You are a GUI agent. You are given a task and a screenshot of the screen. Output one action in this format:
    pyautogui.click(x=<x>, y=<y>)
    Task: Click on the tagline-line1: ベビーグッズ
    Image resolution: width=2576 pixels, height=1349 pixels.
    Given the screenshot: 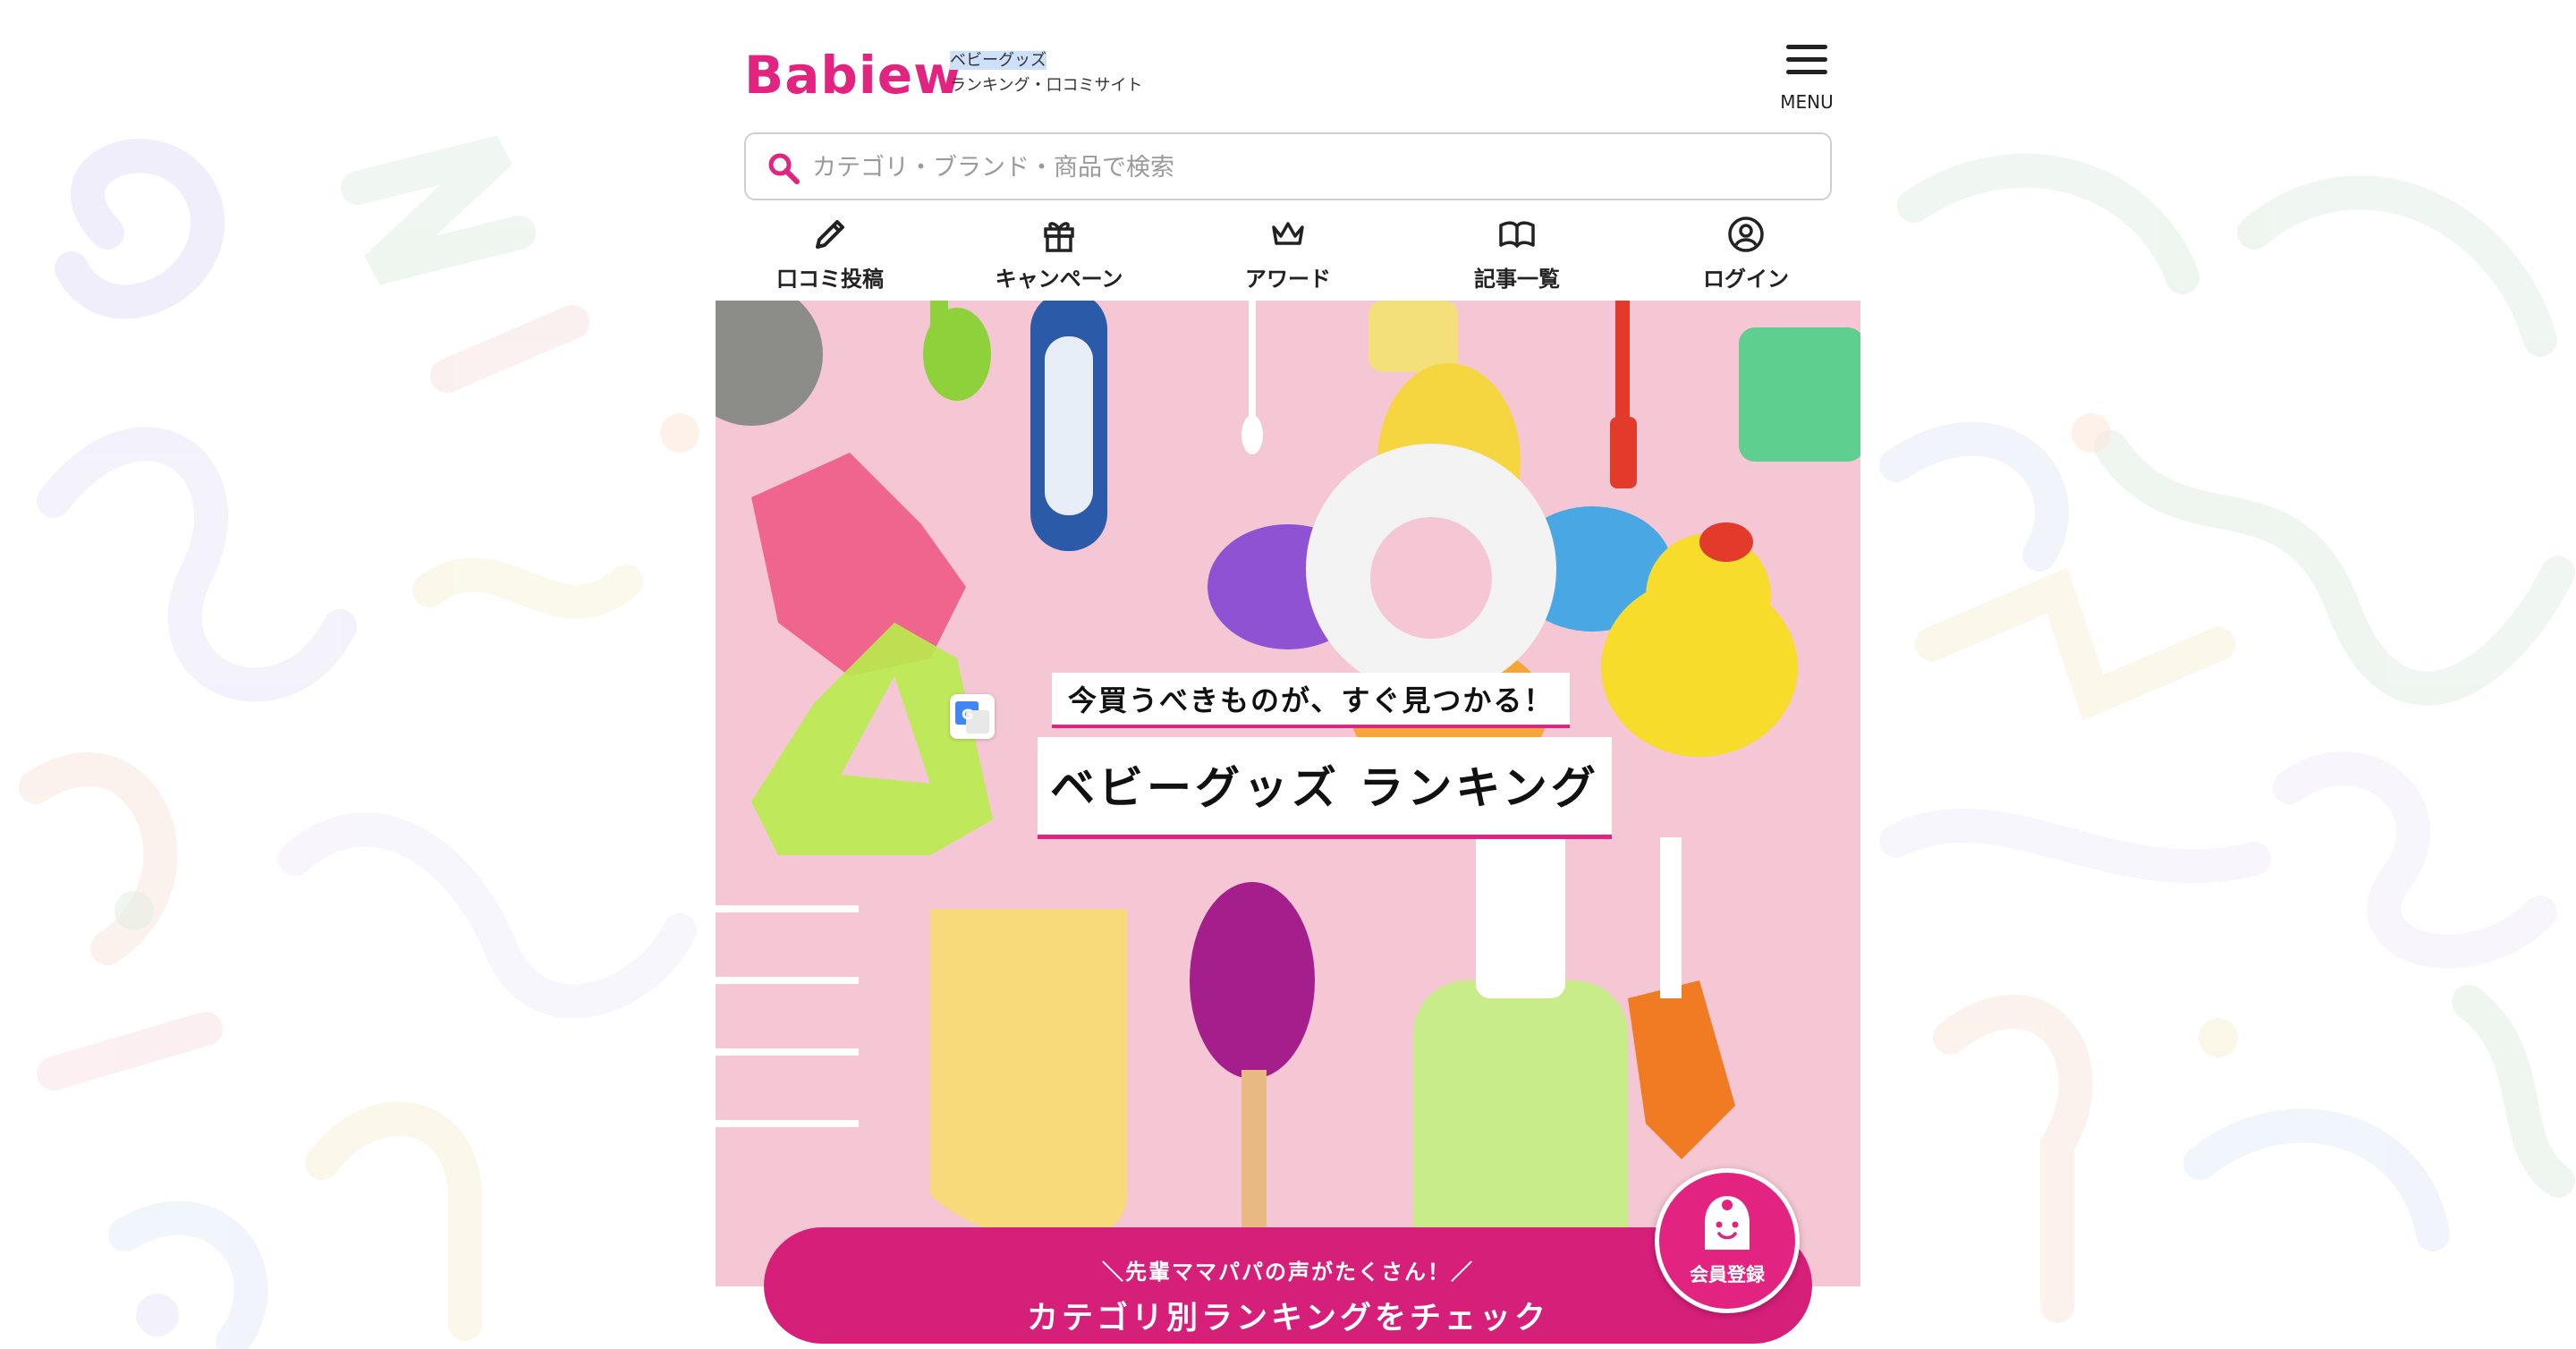 What is the action you would take?
    pyautogui.click(x=998, y=60)
    